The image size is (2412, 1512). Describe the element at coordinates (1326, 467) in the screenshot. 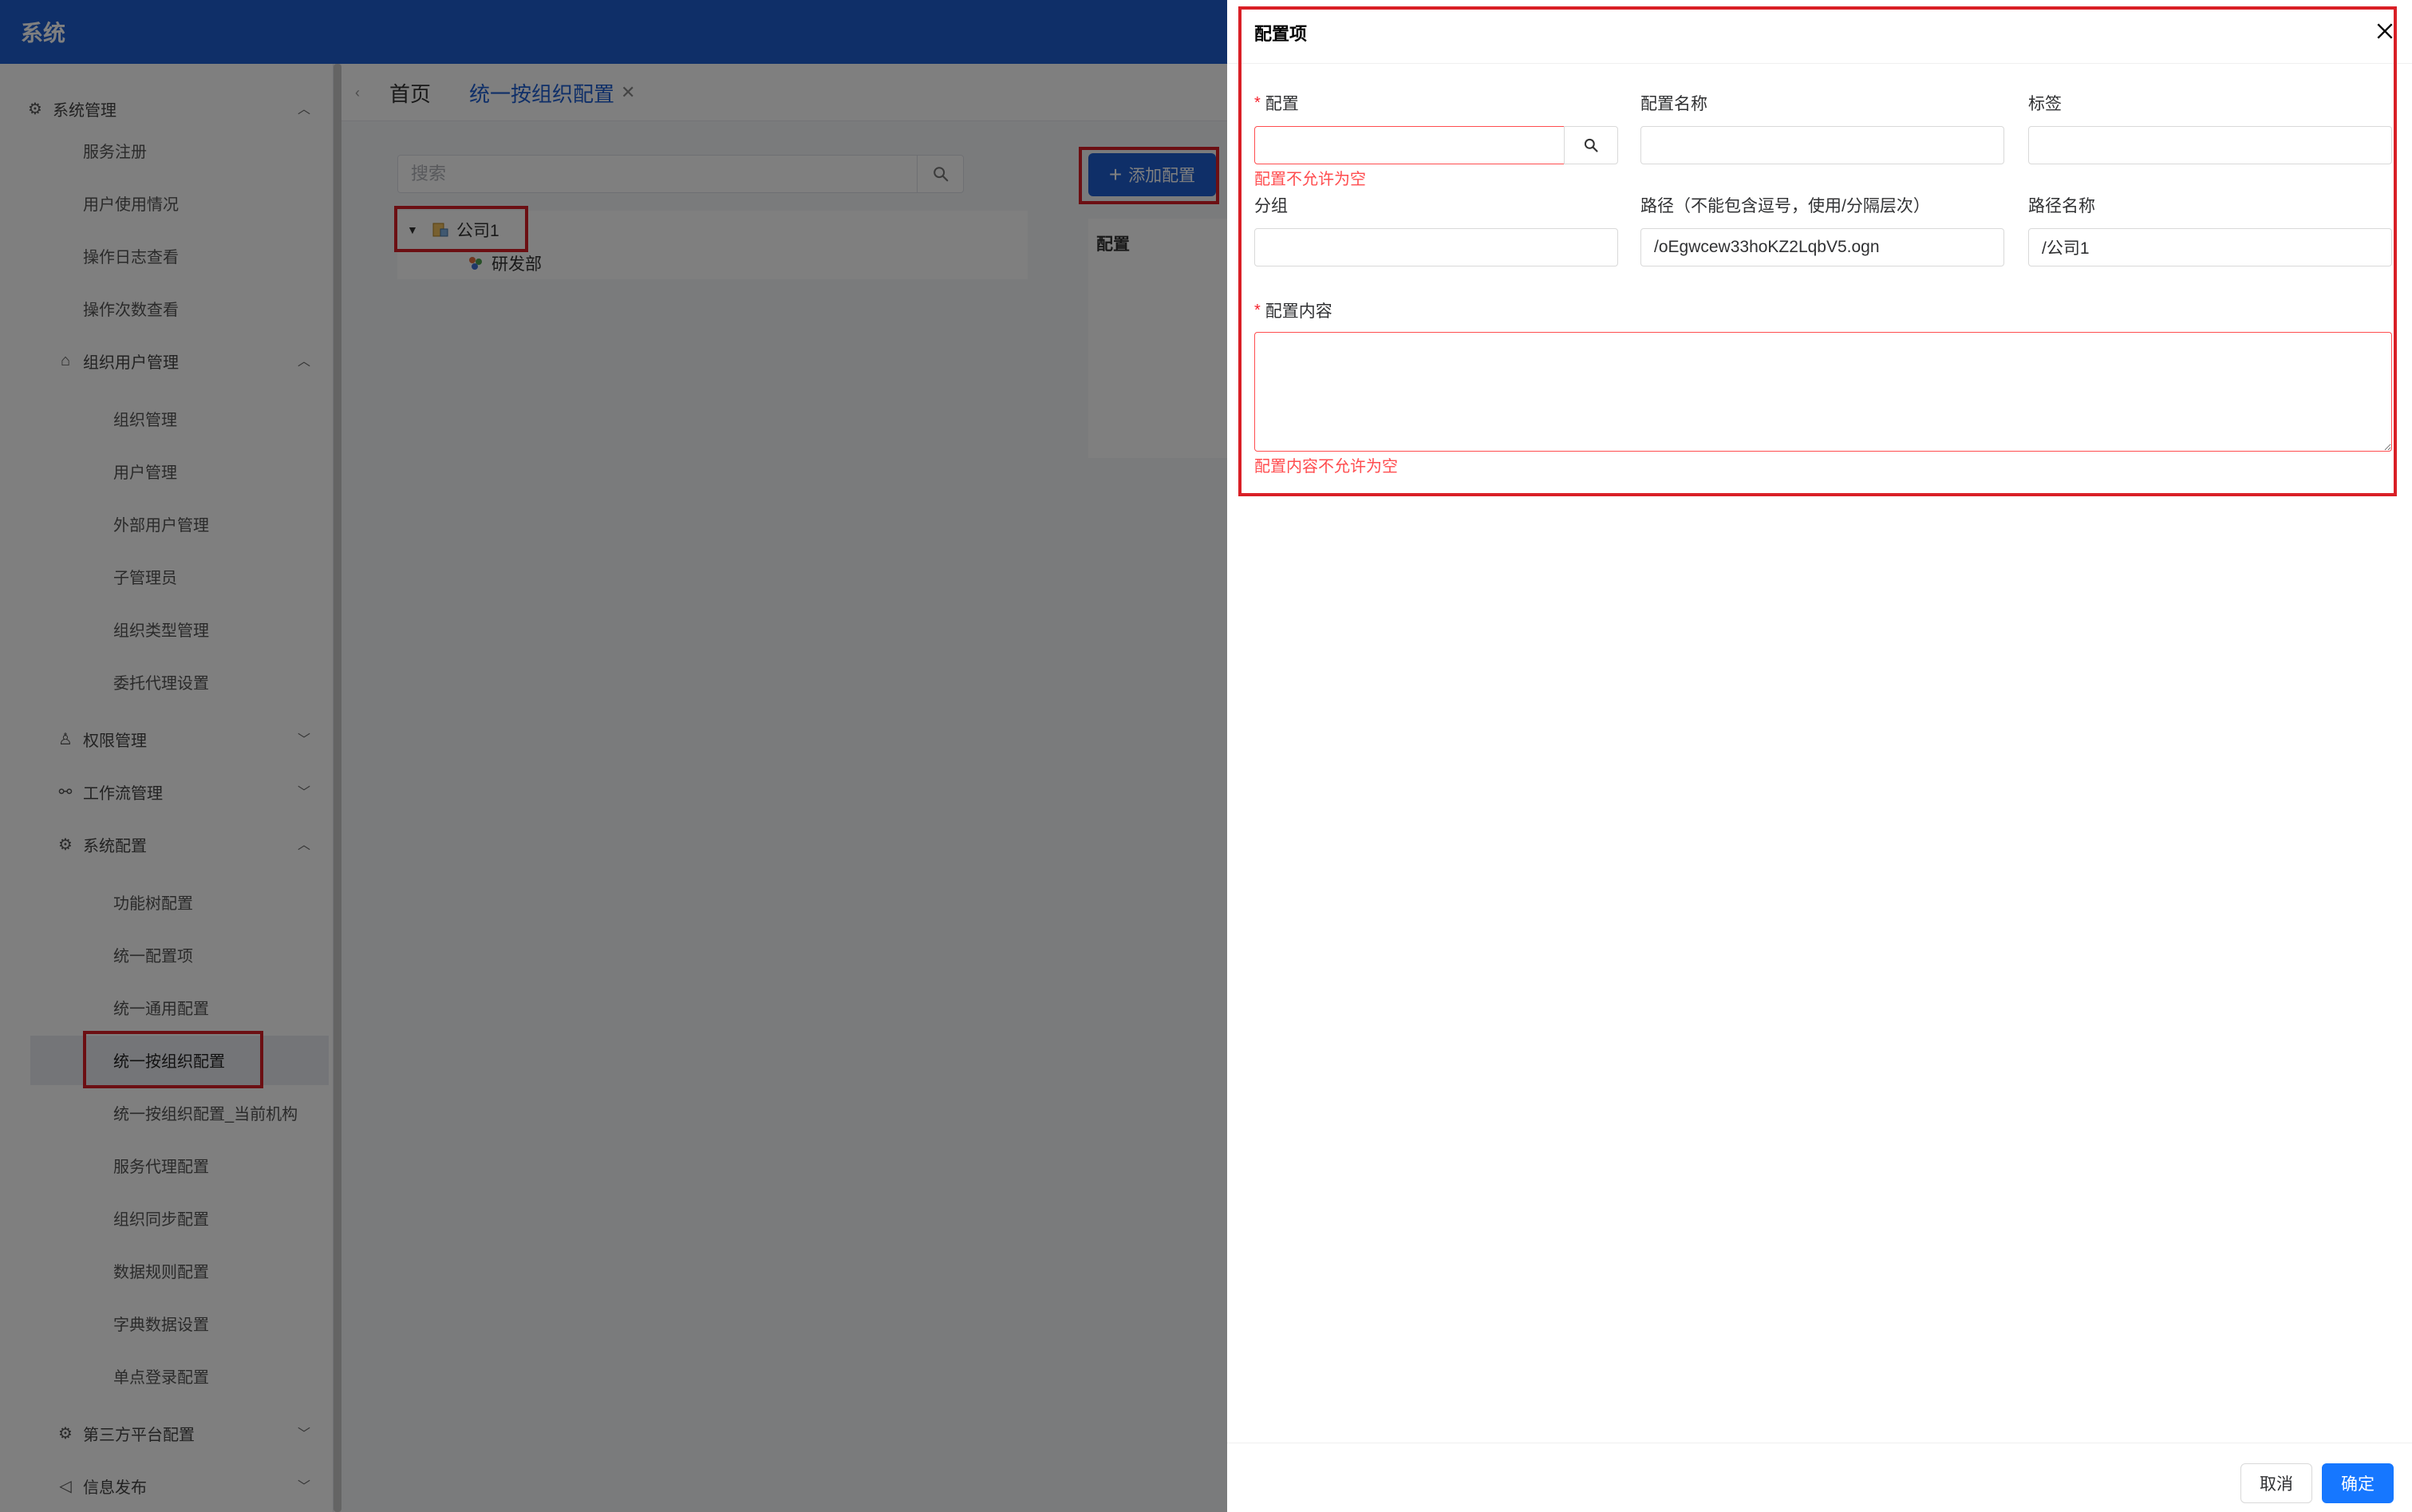

I see `content-error: 配置内容不允许为空` at that location.